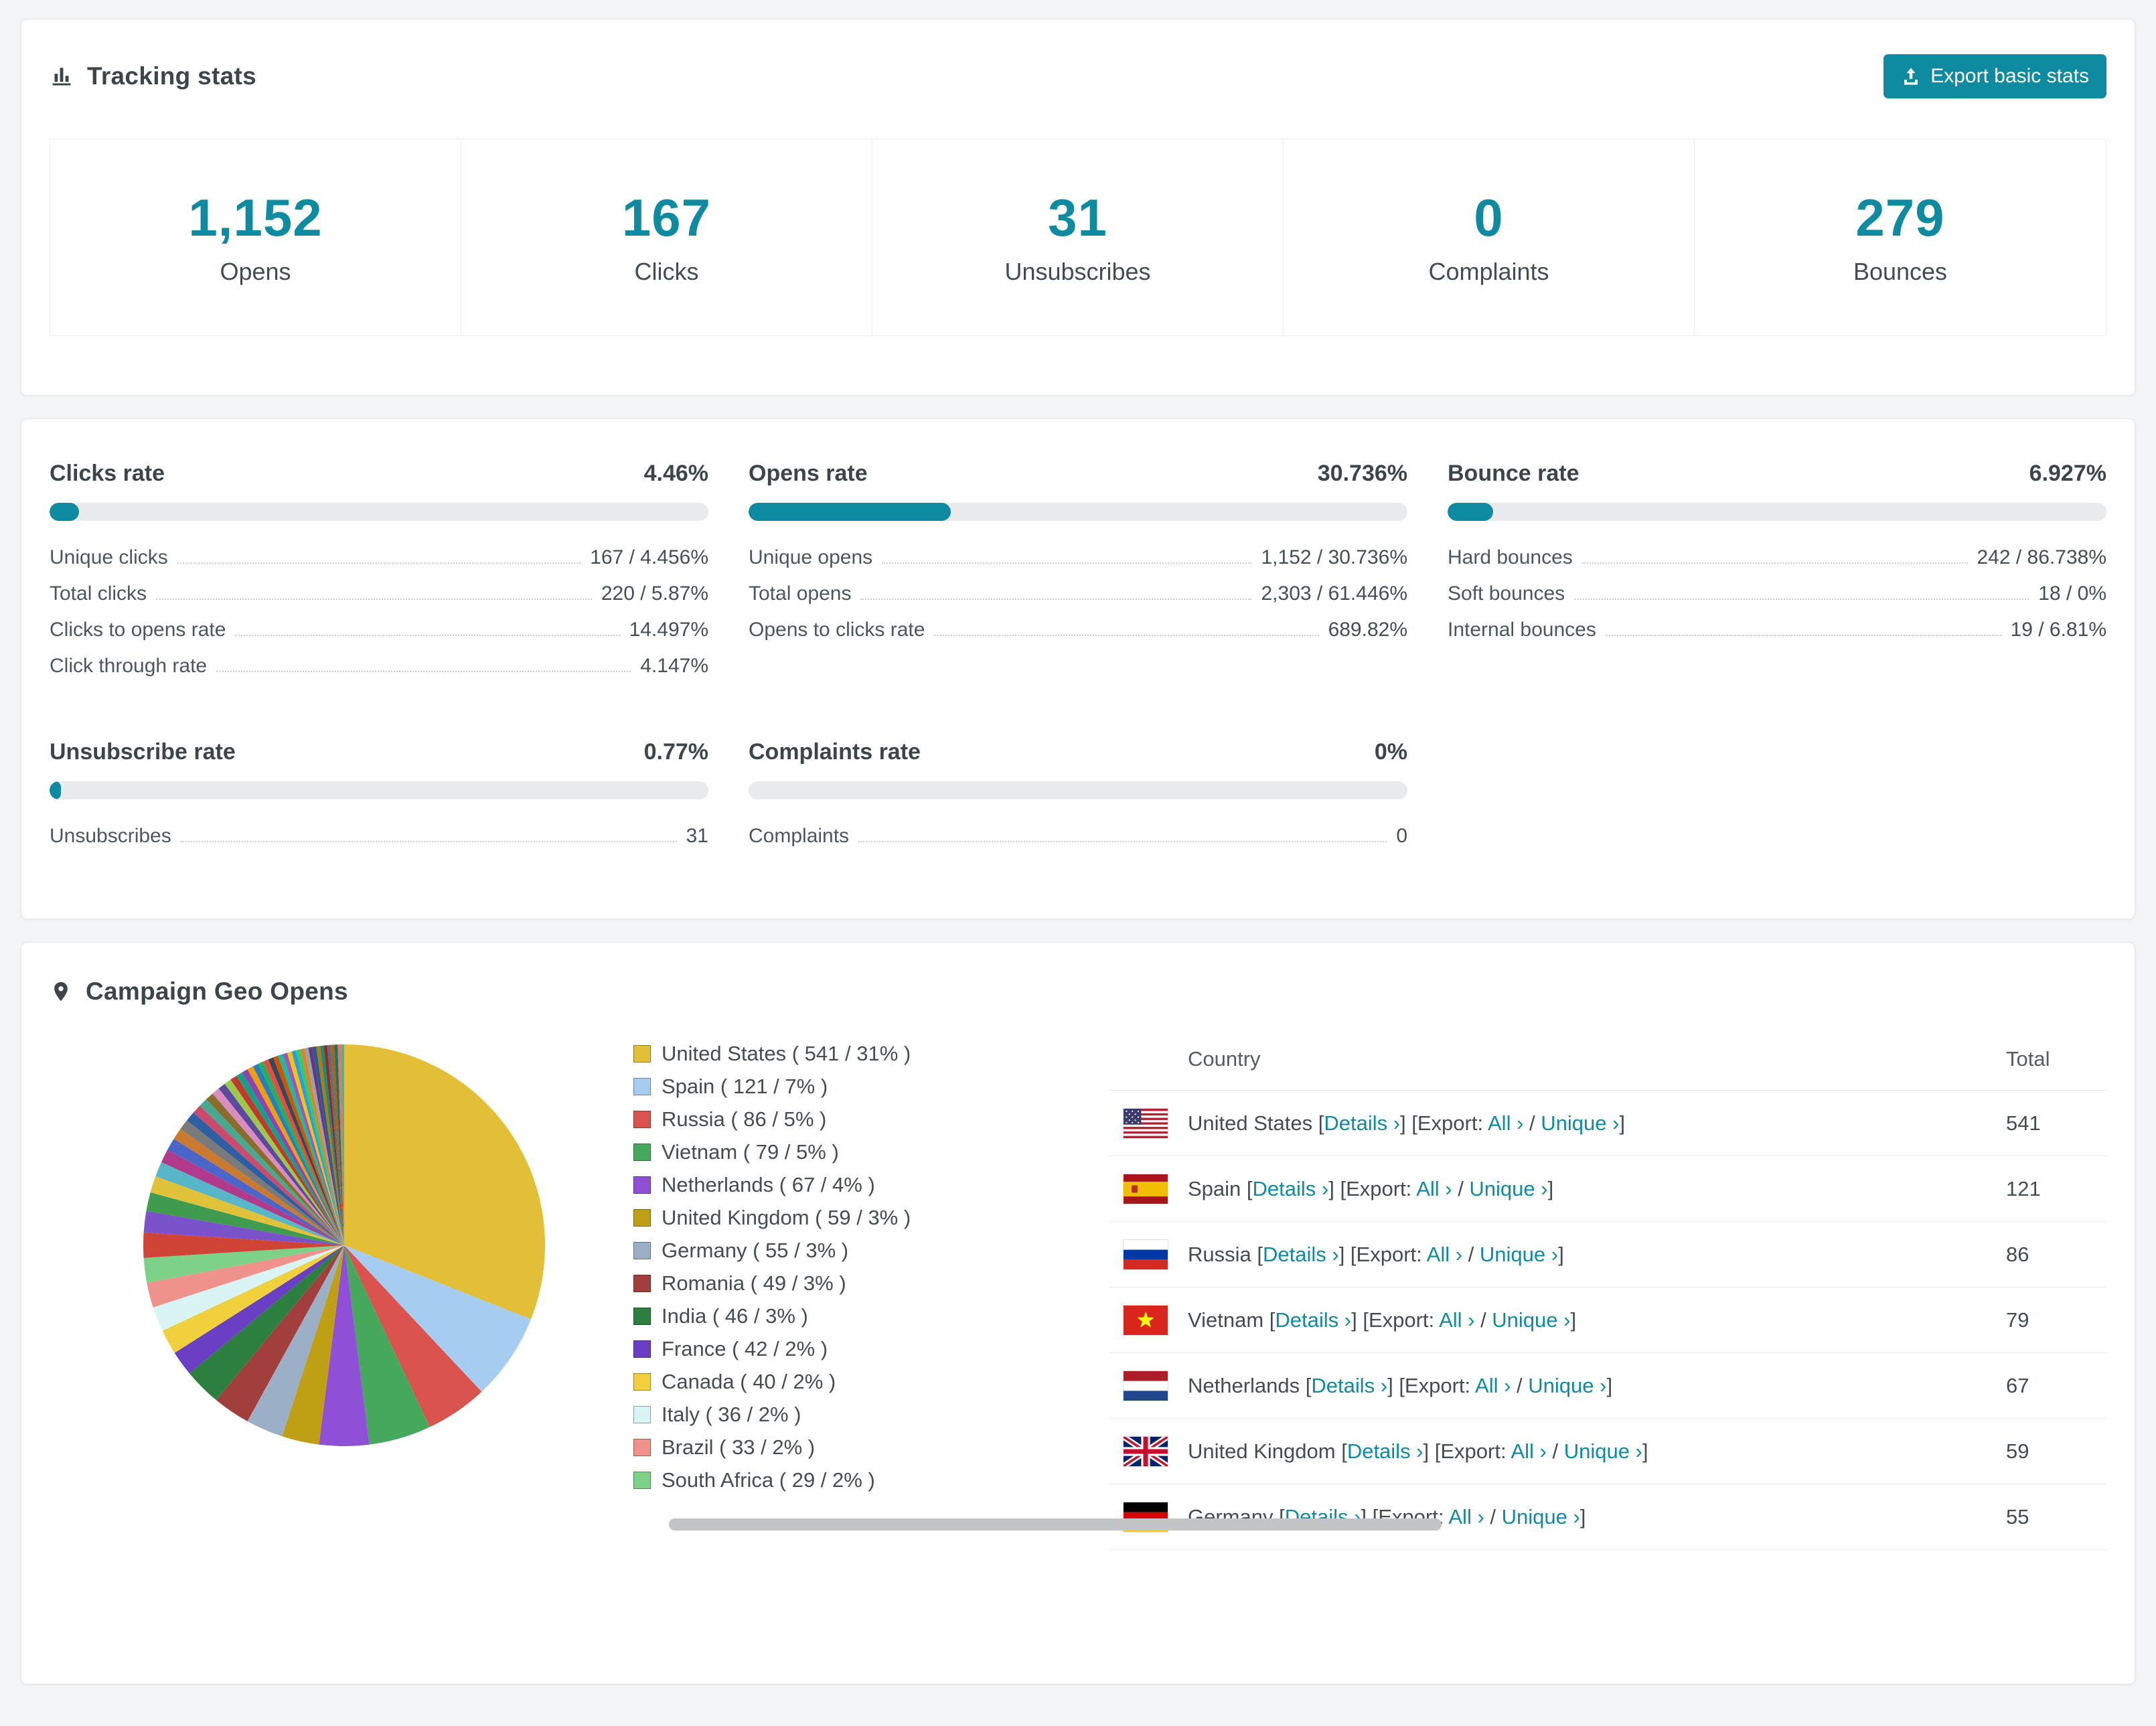  Describe the element at coordinates (674, 666) in the screenshot. I see `rate-stat-value: 4.147%` at that location.